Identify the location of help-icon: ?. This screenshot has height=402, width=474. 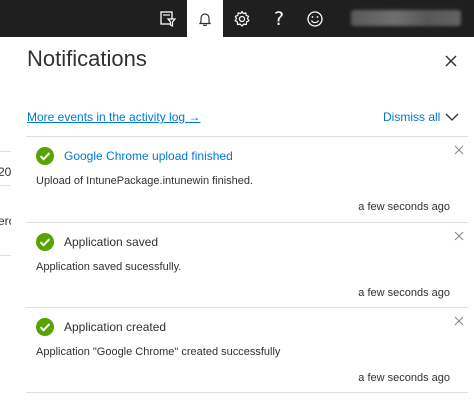
(279, 18).